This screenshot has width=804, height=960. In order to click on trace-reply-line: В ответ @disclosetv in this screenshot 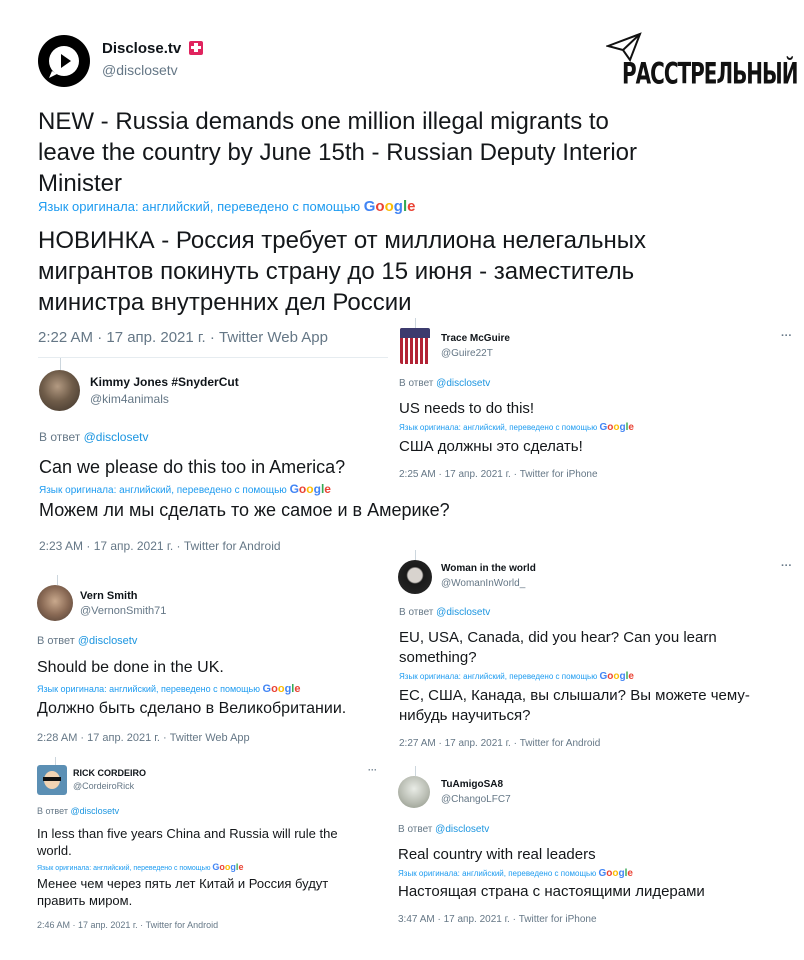, I will do `click(444, 383)`.